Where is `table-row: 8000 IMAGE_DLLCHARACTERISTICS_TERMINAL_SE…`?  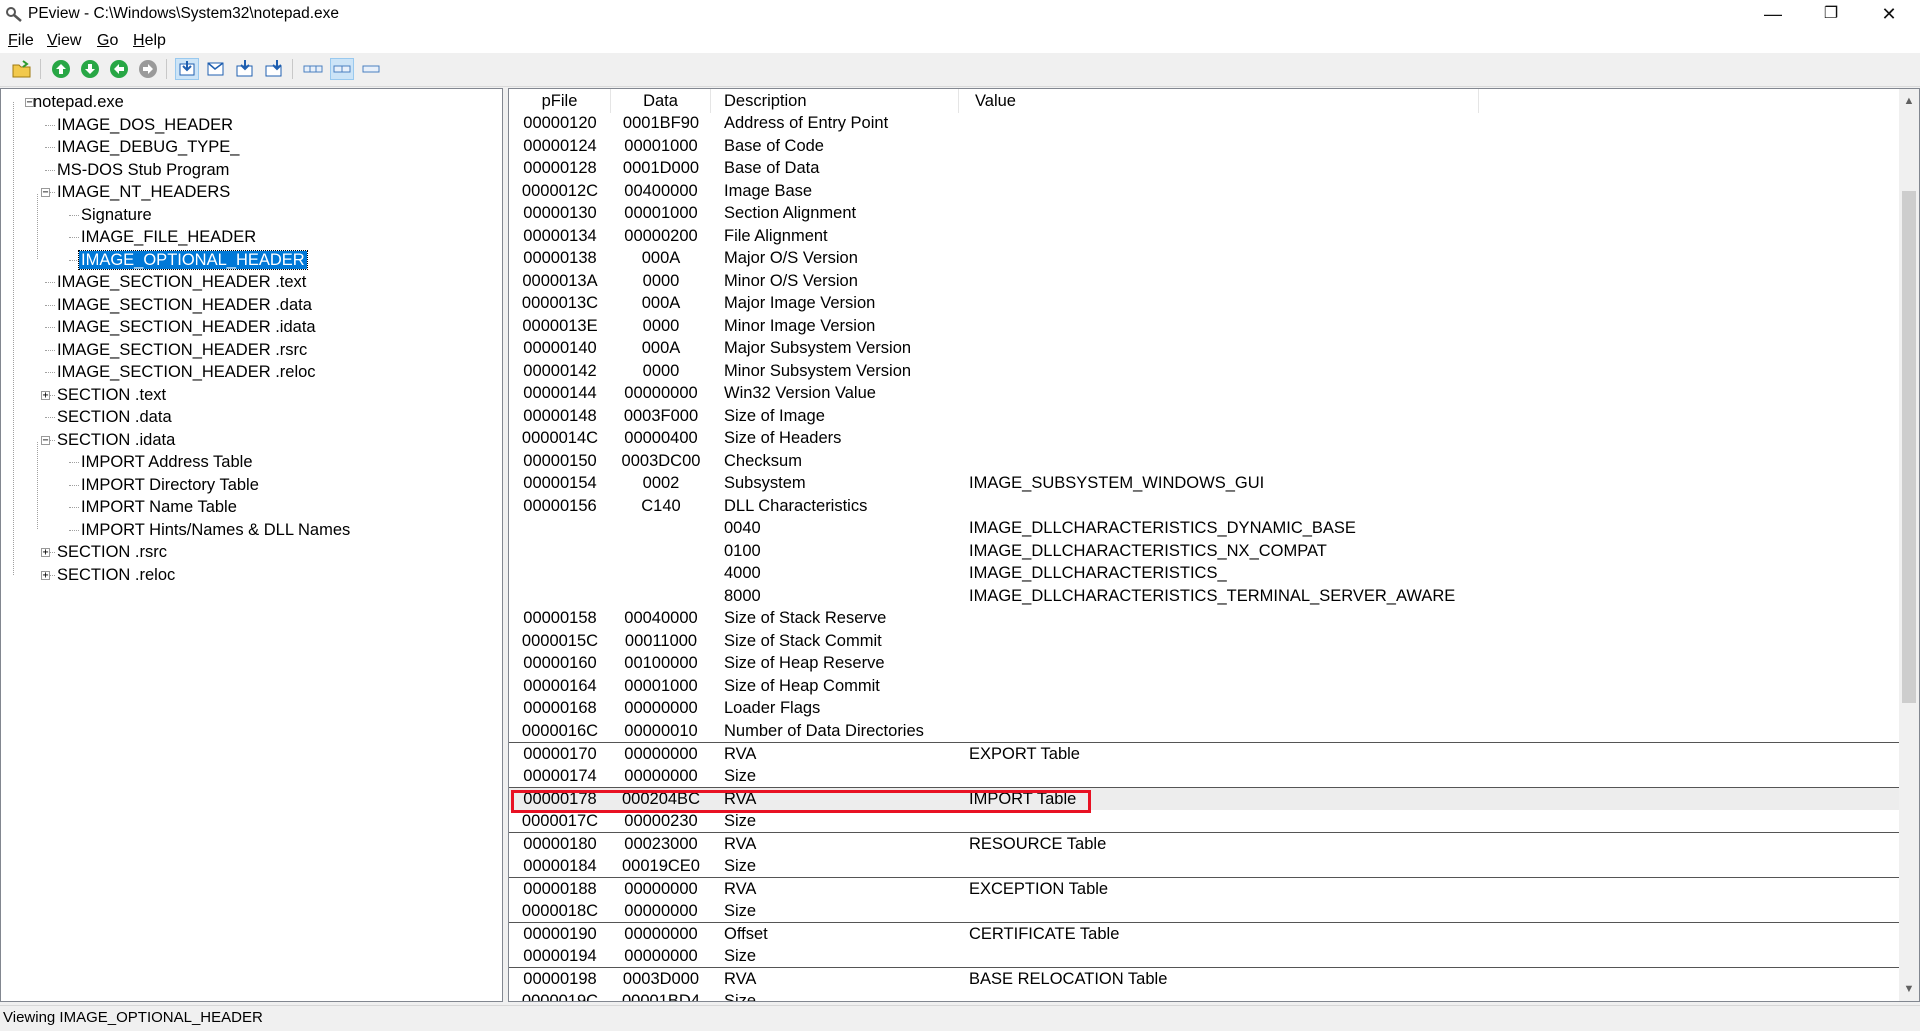 table-row: 8000 IMAGE_DLLCHARACTERISTICS_TERMINAL_SE… is located at coordinates (1204, 596).